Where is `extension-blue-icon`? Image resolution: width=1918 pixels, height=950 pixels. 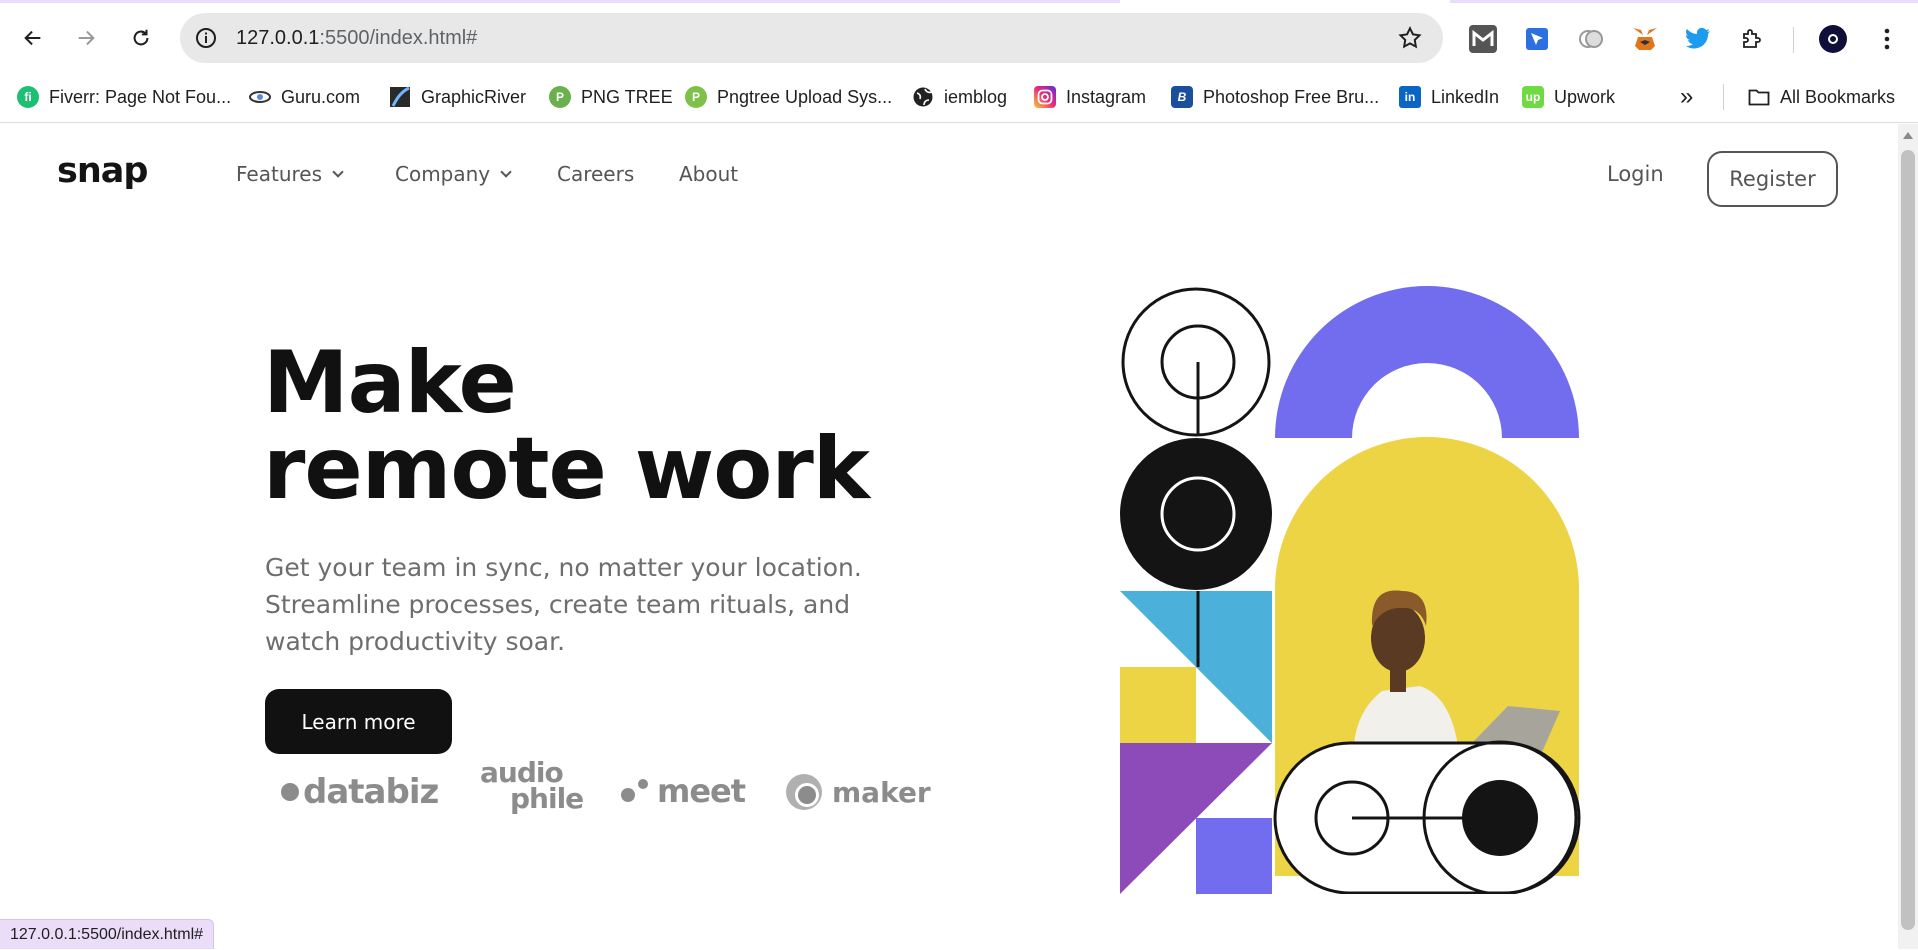
extension-blue-icon is located at coordinates (1537, 39).